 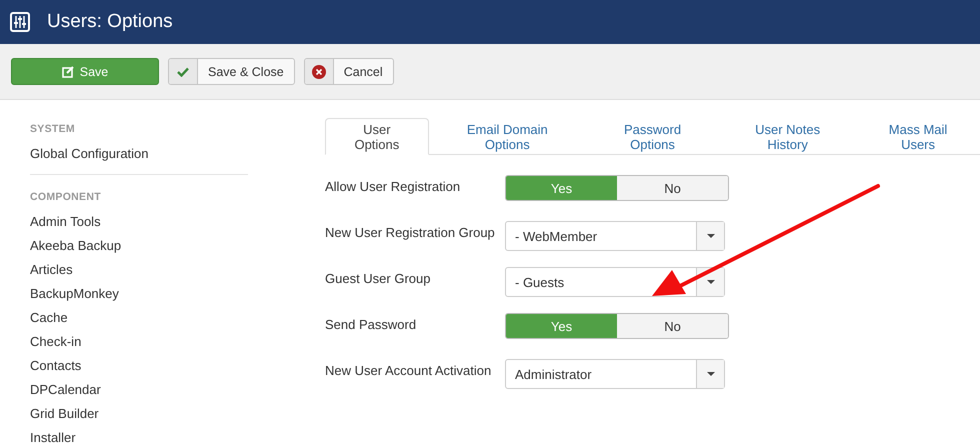 What do you see at coordinates (349, 71) in the screenshot?
I see `cancel-button: Cancel` at bounding box center [349, 71].